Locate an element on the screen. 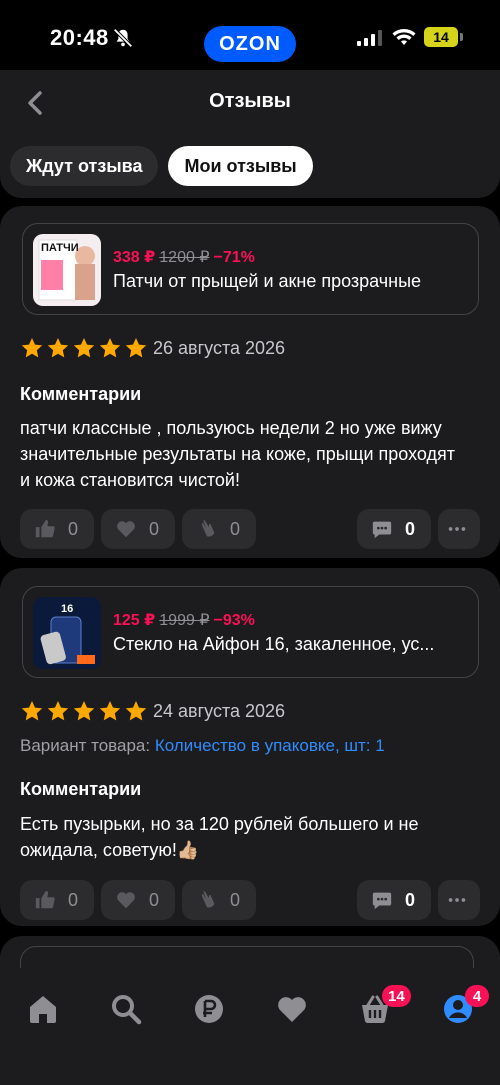  battery-indicator: 14 is located at coordinates (443, 37).